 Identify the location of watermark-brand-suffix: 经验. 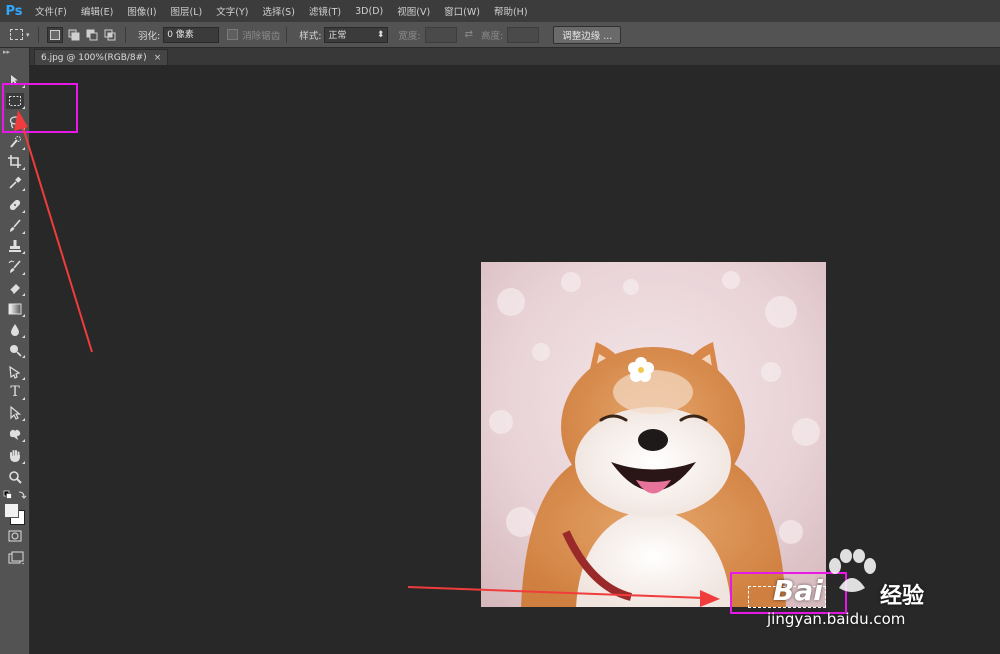
(902, 596).